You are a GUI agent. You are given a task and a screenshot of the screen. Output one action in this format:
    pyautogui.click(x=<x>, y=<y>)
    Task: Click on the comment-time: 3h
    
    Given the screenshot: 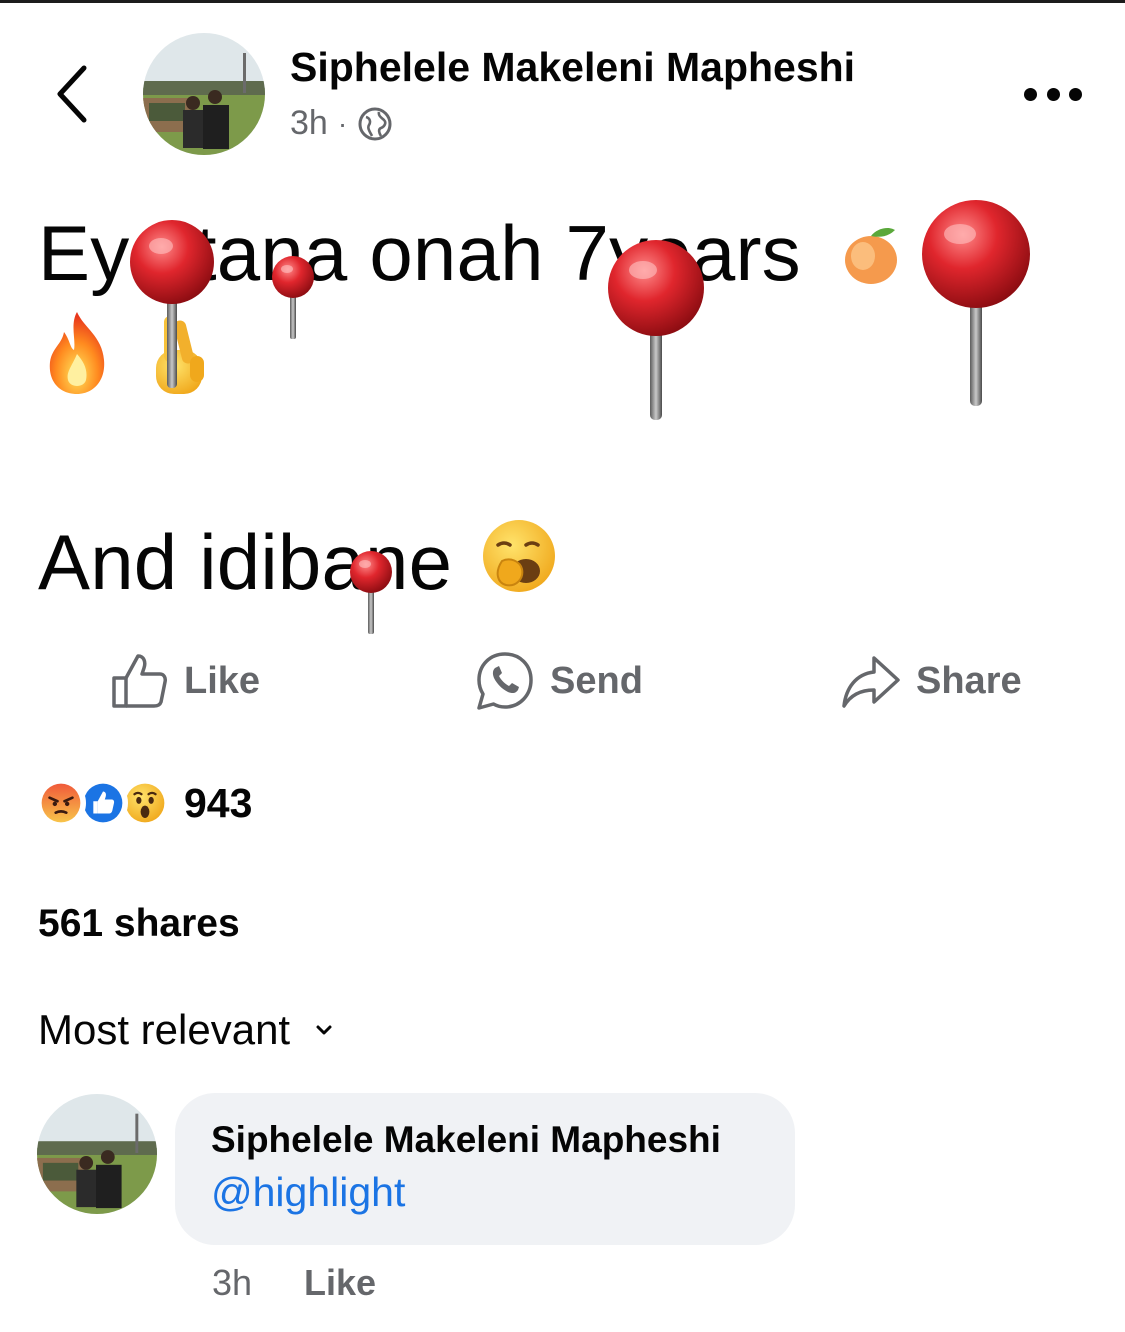 What is the action you would take?
    pyautogui.click(x=232, y=1282)
    